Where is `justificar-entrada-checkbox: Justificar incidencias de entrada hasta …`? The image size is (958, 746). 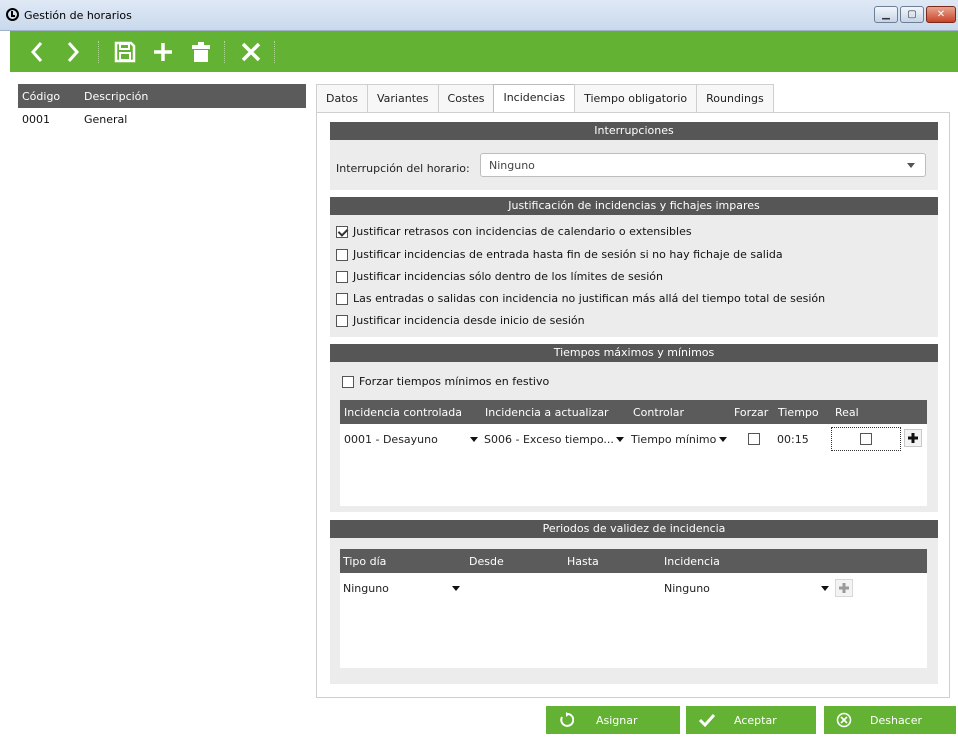
justificar-entrada-checkbox: Justificar incidencias de entrada hasta … is located at coordinates (559, 254).